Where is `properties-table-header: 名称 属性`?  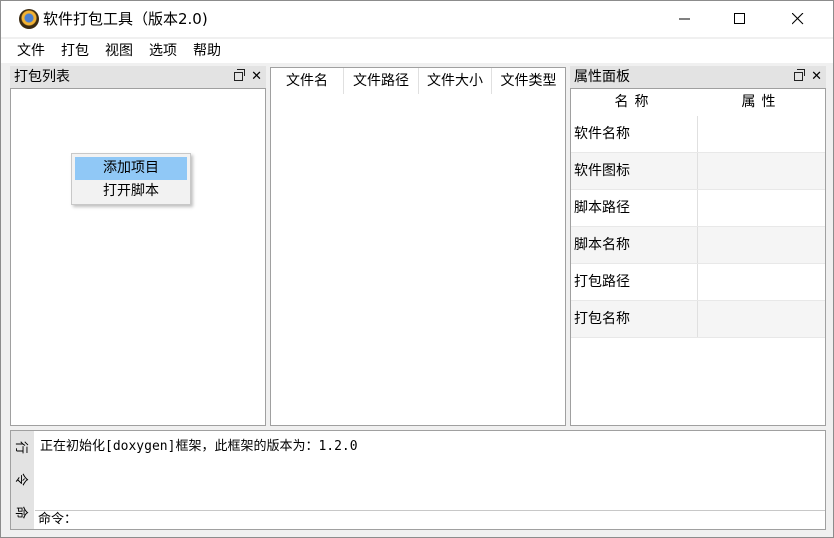 properties-table-header: 名称 属性 is located at coordinates (698, 102).